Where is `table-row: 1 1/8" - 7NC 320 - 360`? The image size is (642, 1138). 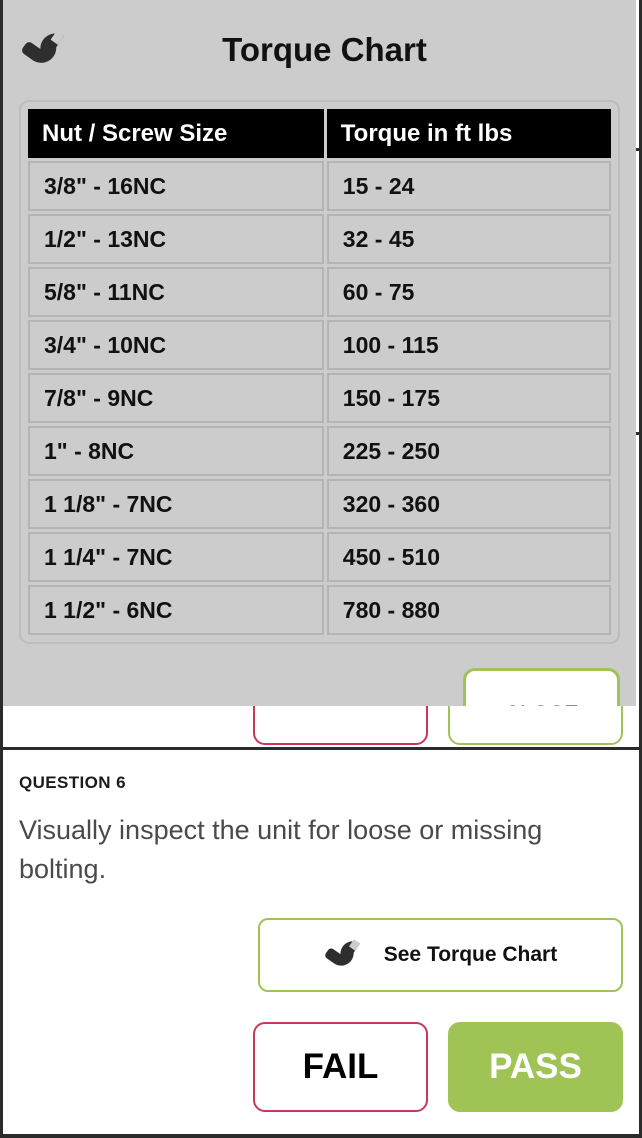
table-row: 1 1/8" - 7NC 320 - 360 is located at coordinates (319, 504).